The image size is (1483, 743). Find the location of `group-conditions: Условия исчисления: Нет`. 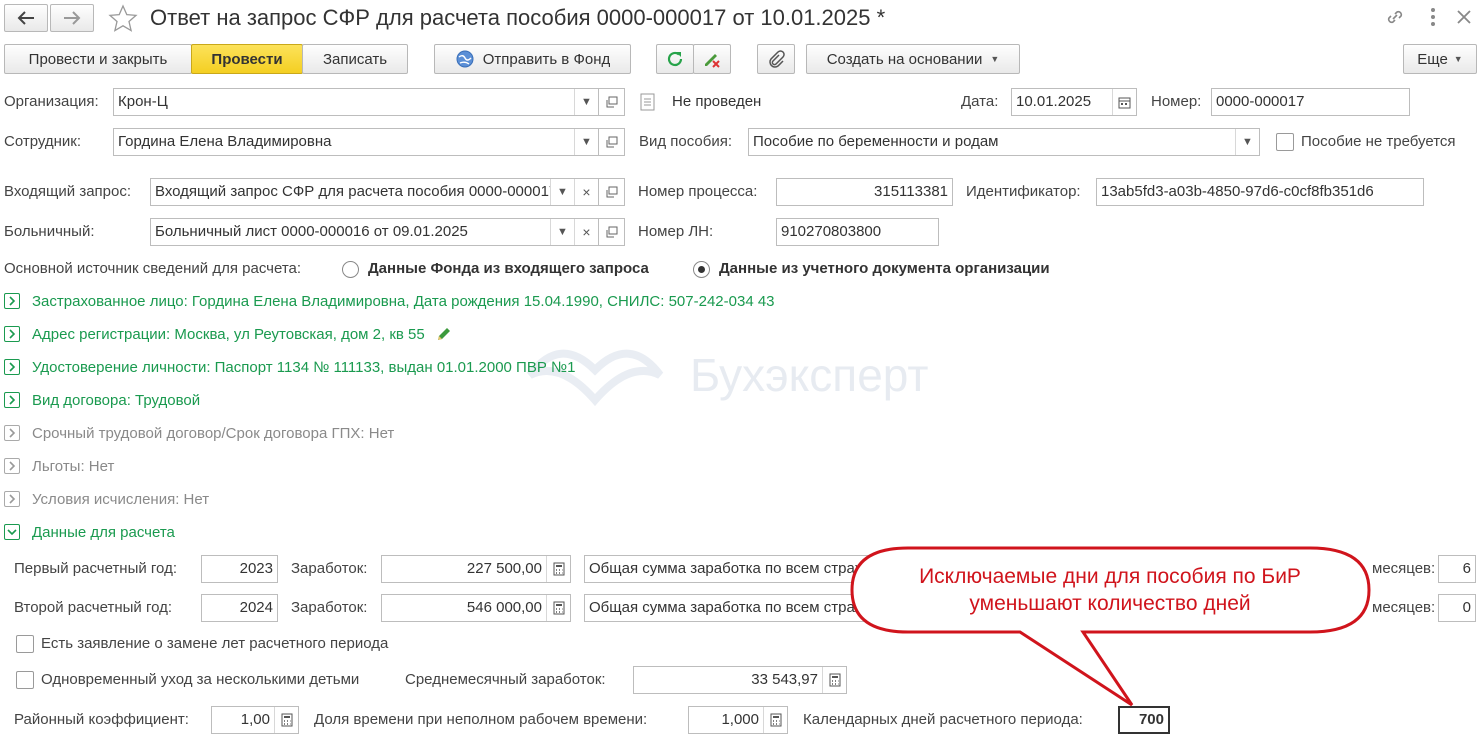

group-conditions: Условия исчисления: Нет is located at coordinates (106, 499).